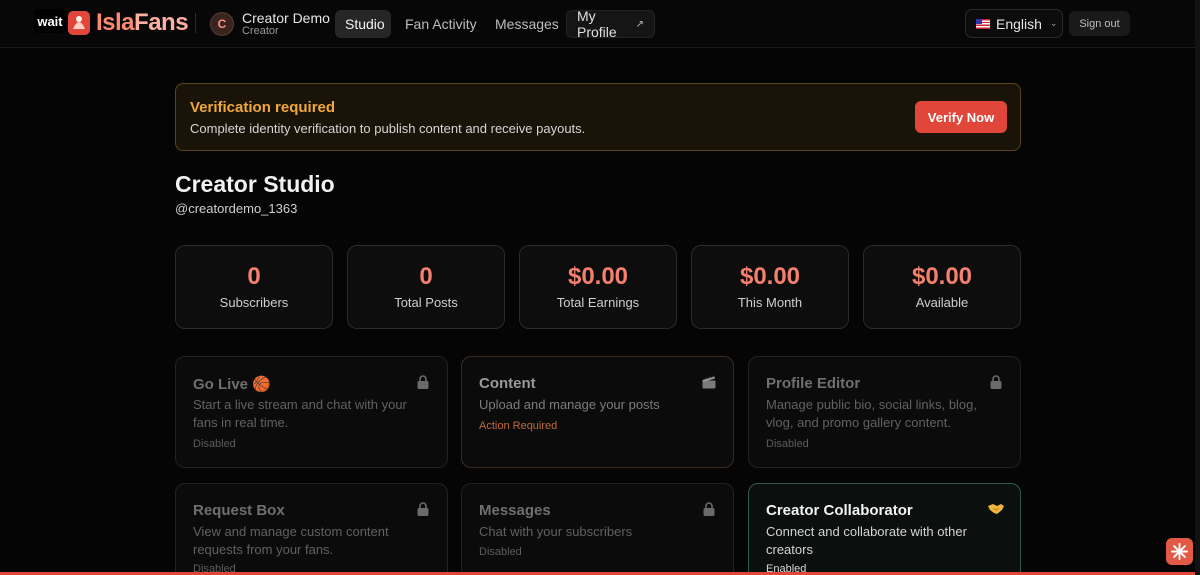 The height and width of the screenshot is (575, 1200). I want to click on card-status: Action Required, so click(518, 426).